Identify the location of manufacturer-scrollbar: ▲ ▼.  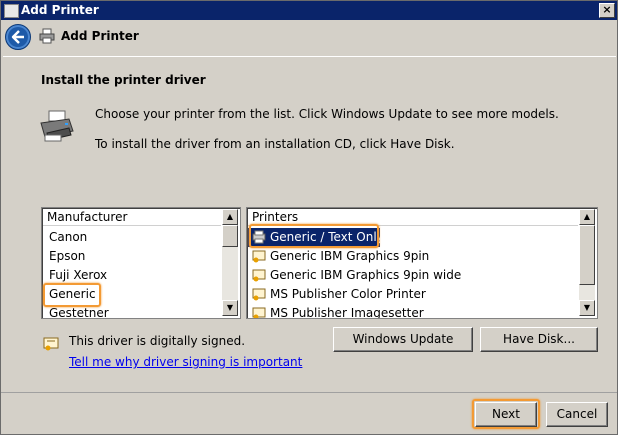
(230, 262).